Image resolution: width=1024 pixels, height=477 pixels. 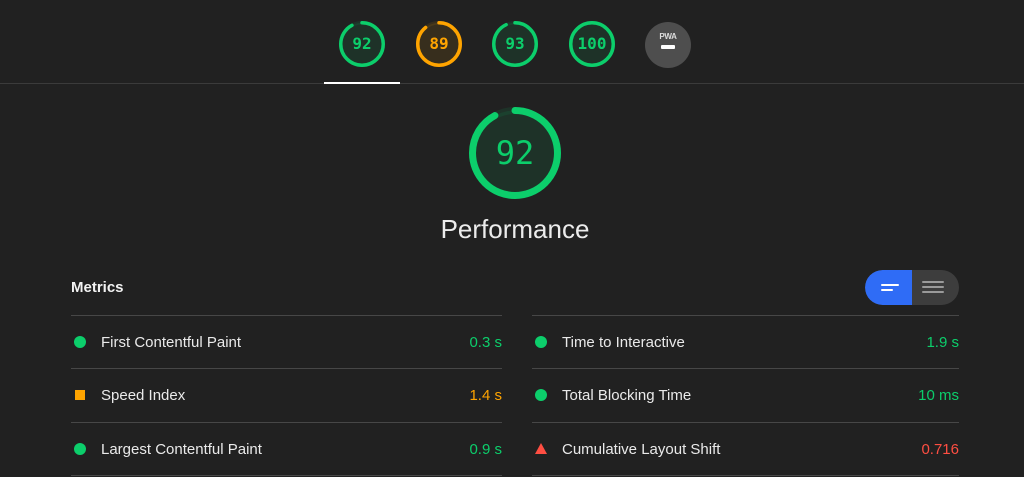 I want to click on metric-total-blocking-time: Total Blocking Time 10 ms, so click(x=745, y=394).